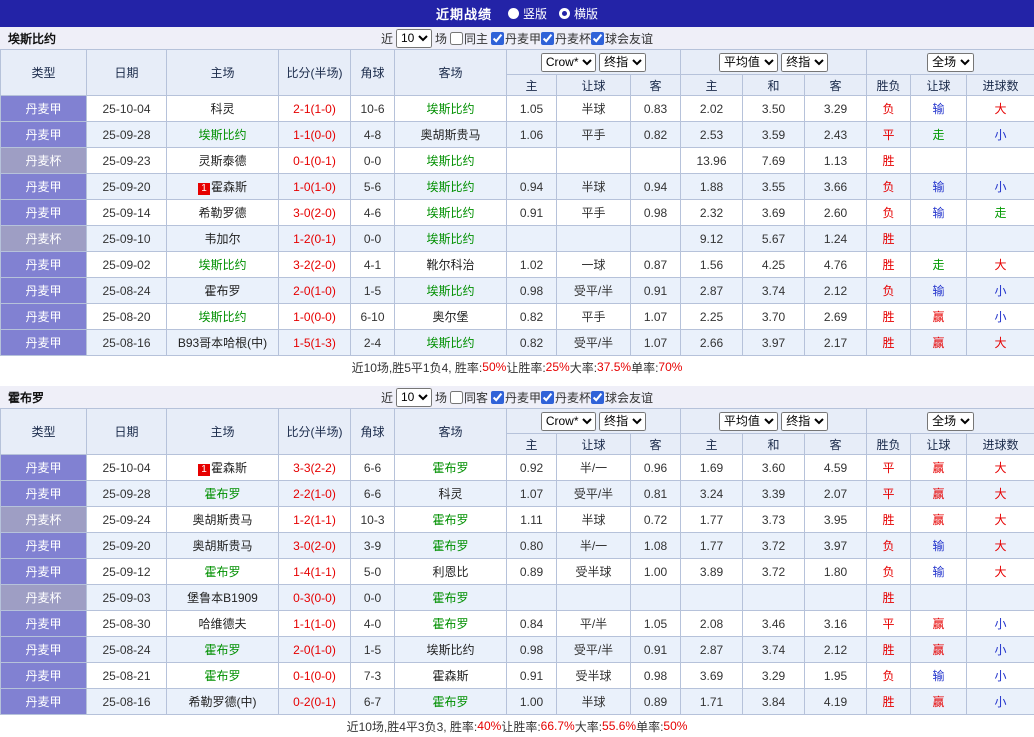 The width and height of the screenshot is (1034, 737). Describe the element at coordinates (222, 161) in the screenshot. I see `team-link: 灵斯泰德` at that location.